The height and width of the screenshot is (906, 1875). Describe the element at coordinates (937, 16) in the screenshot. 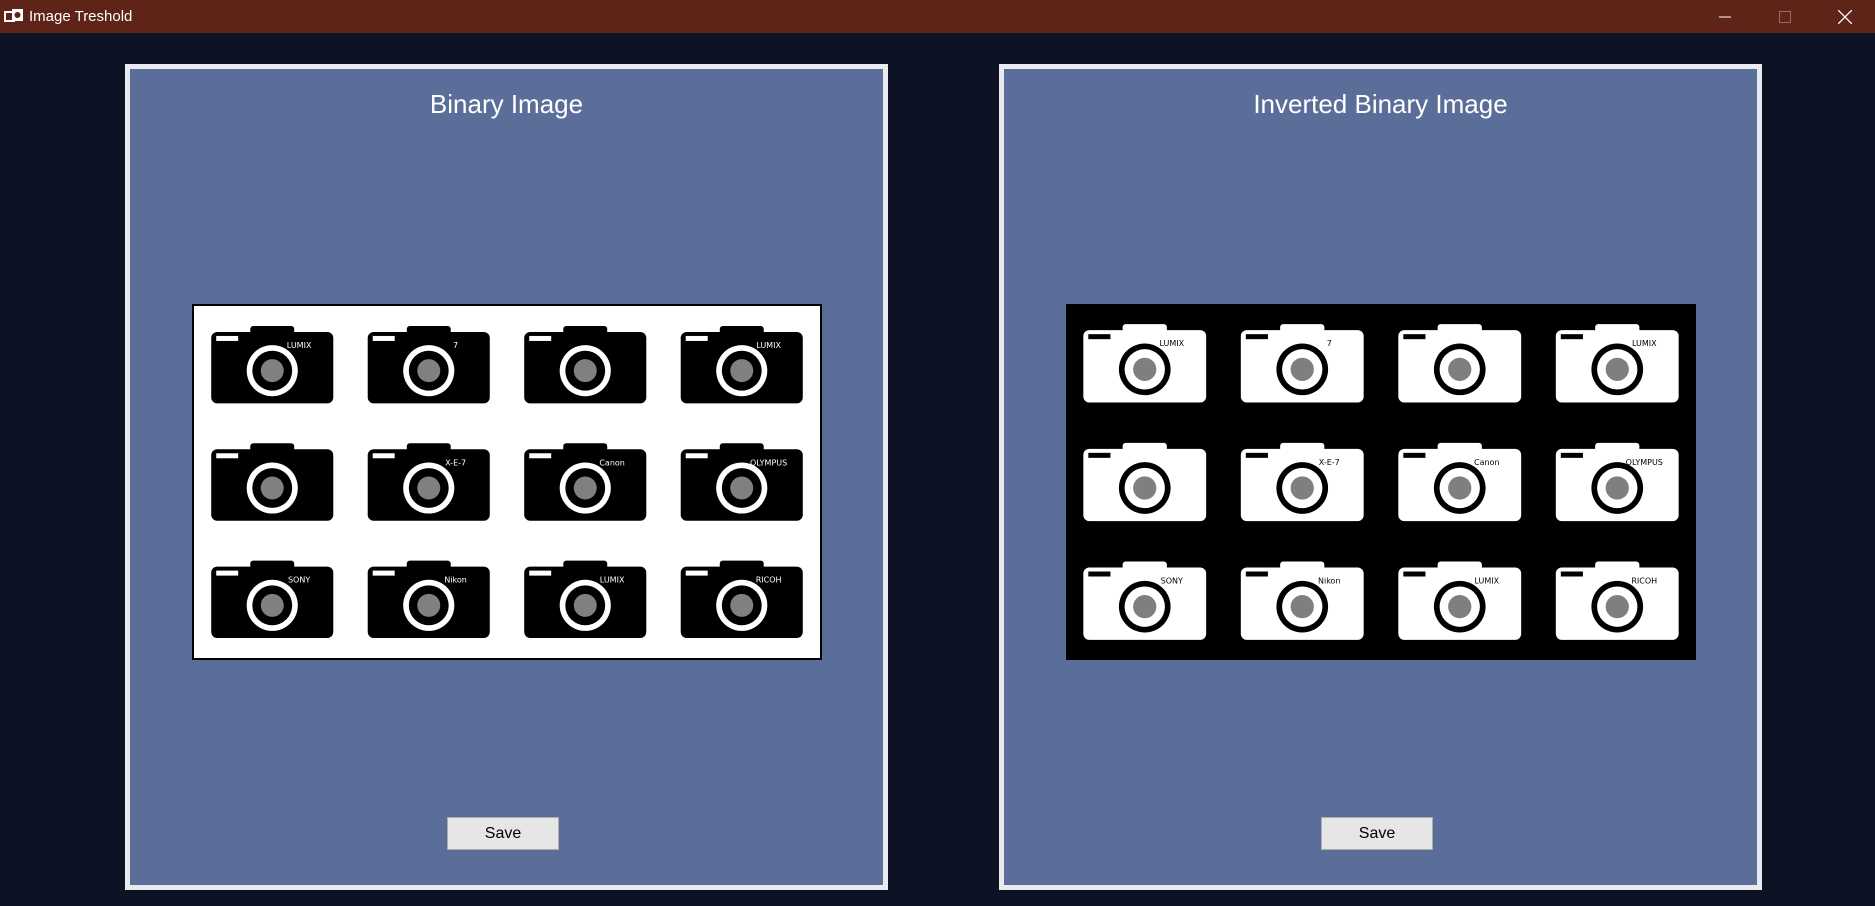

I see `title-bar: Image Treshold` at that location.